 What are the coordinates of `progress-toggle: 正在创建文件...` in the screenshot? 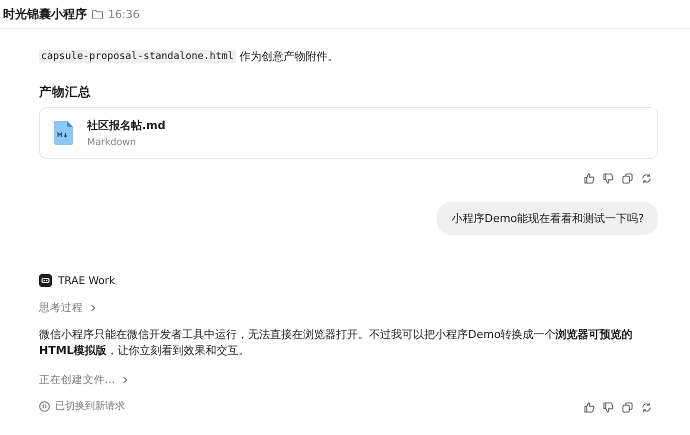 It's located at (83, 380).